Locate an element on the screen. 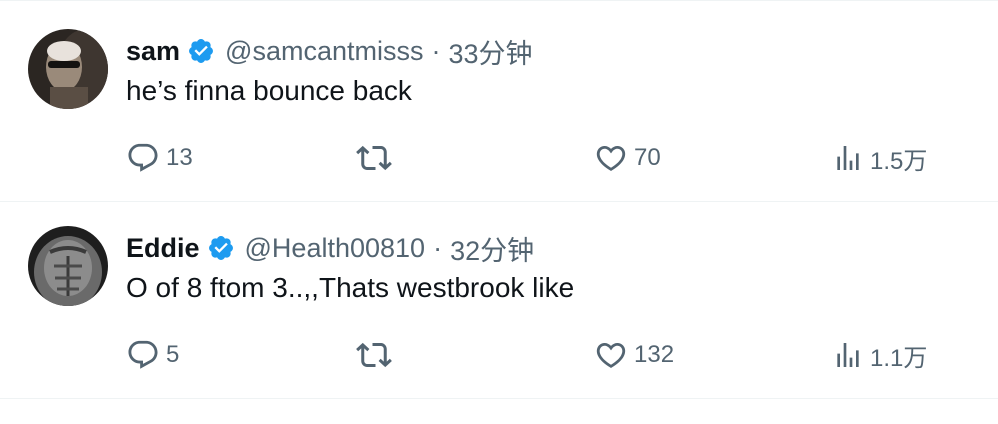 This screenshot has width=998, height=424. tweet-header: sam @samcantmisss · 33分钟 is located at coordinates (329, 51).